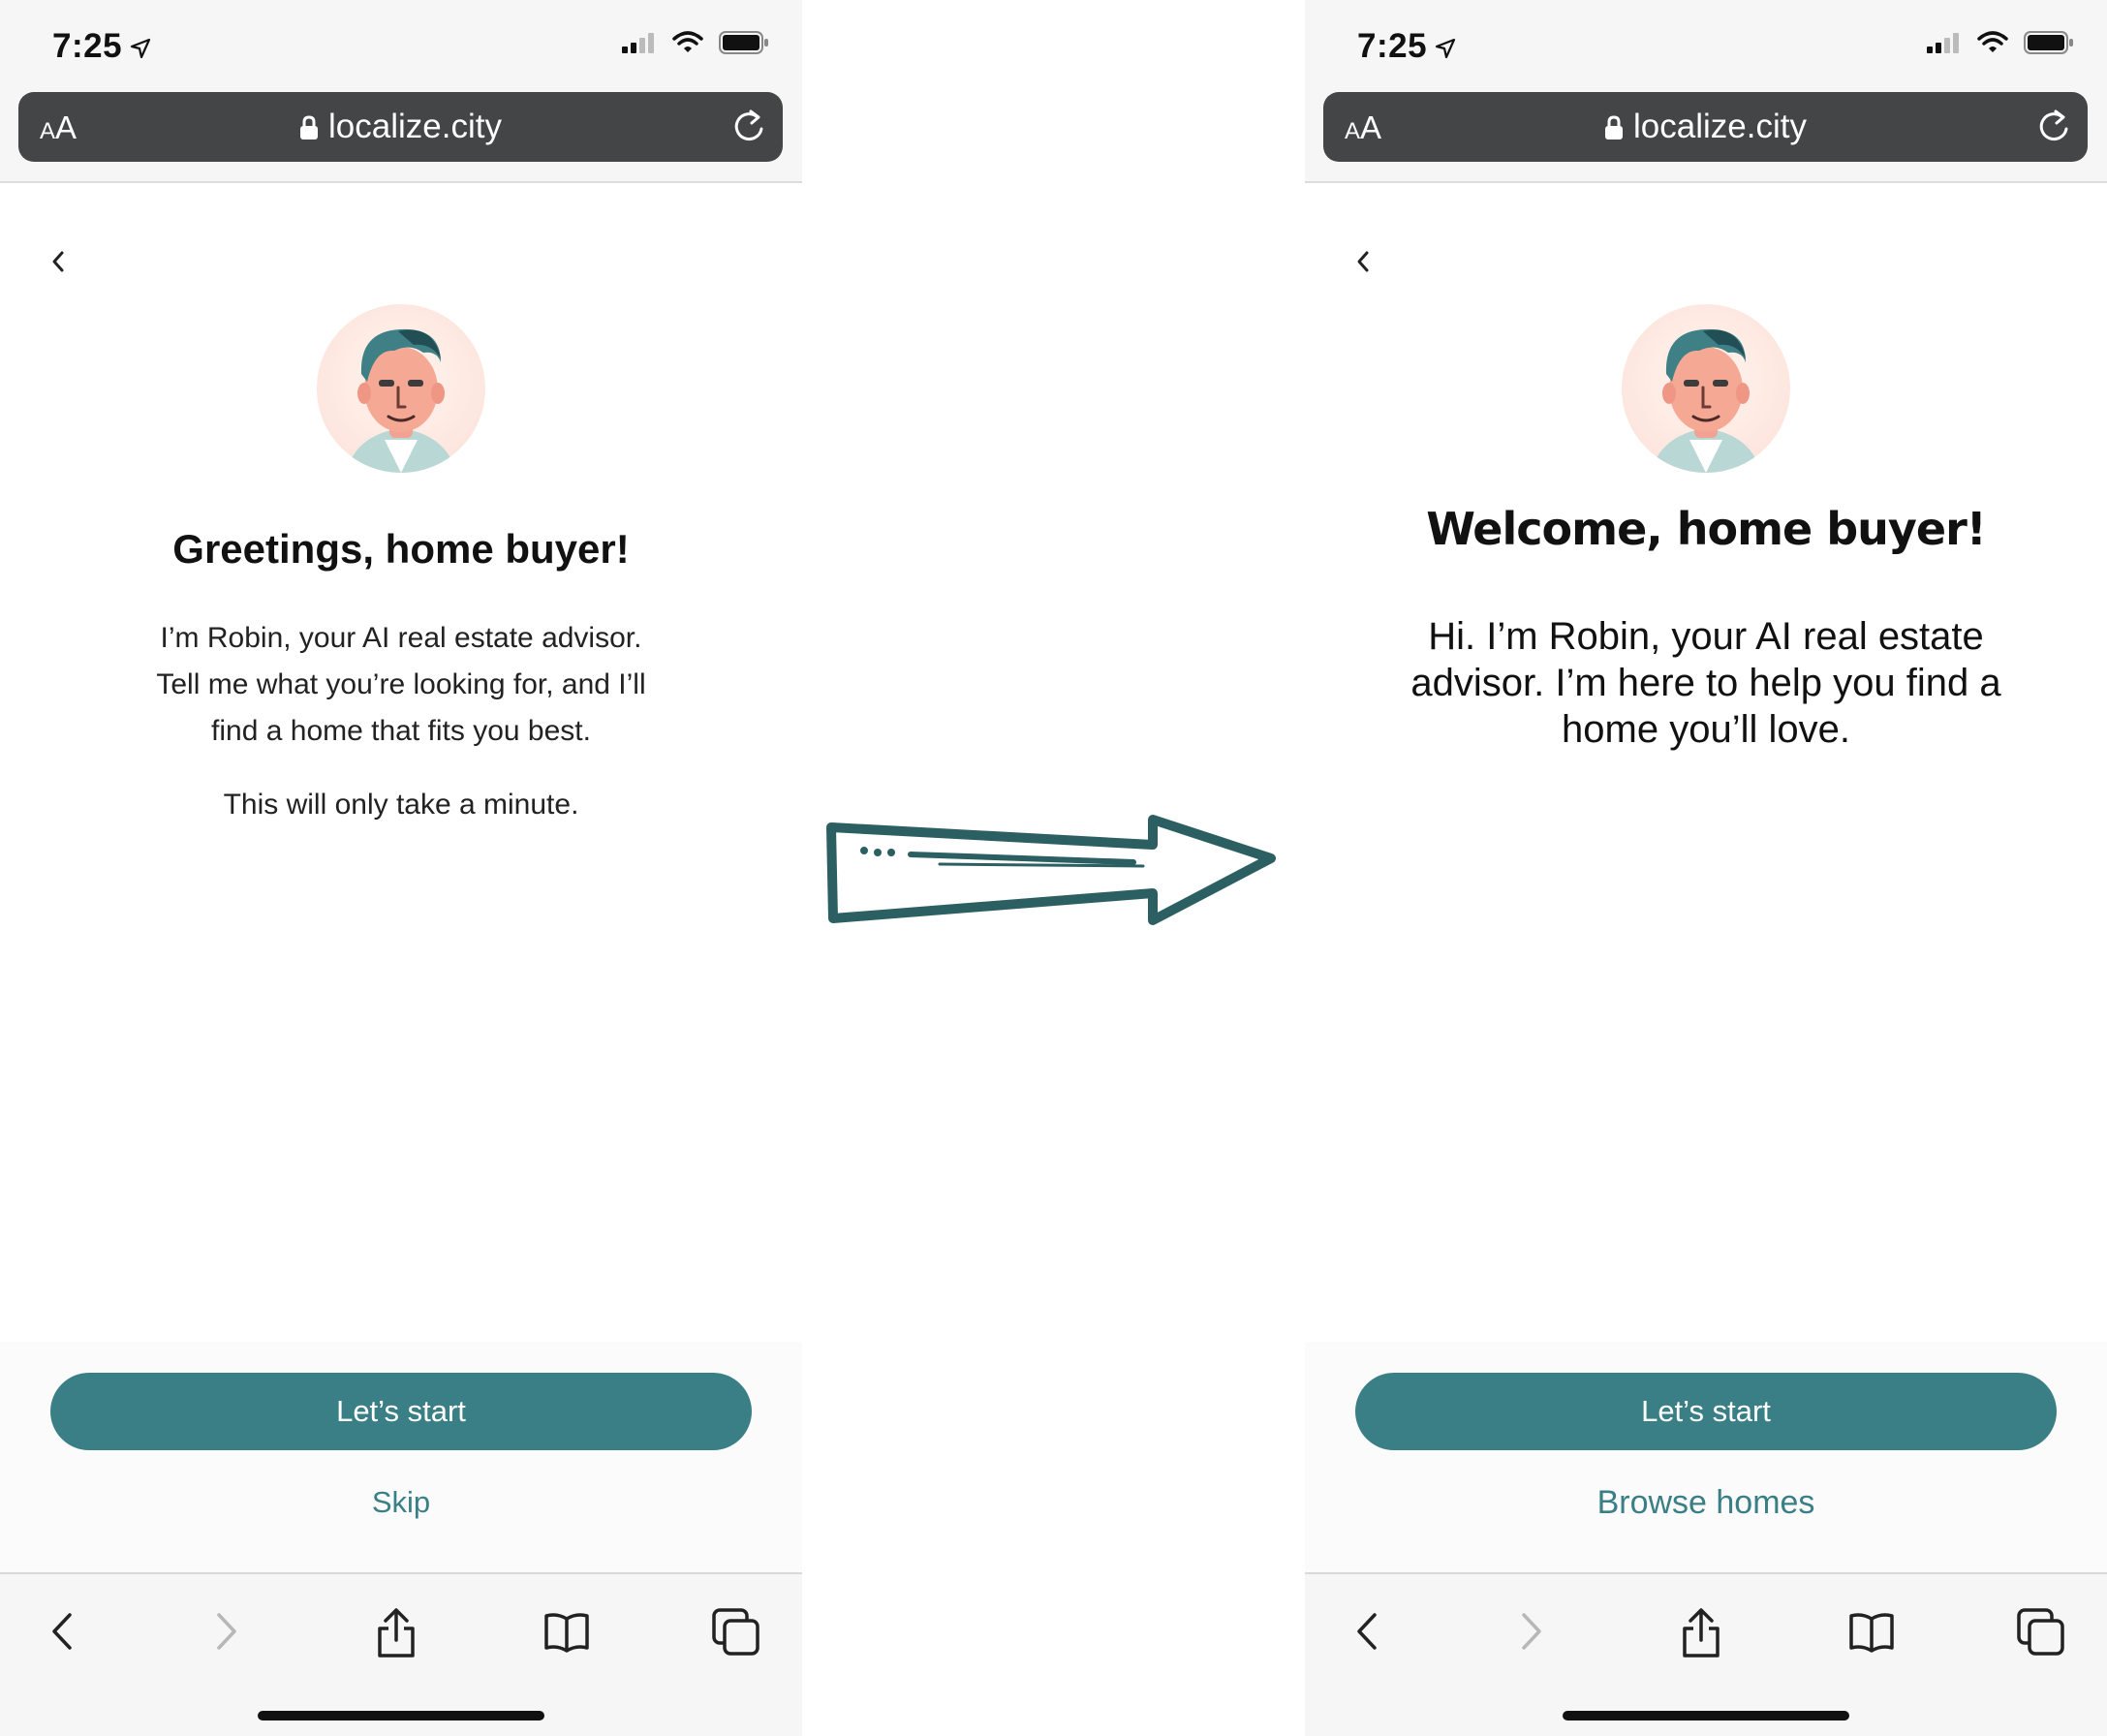 The height and width of the screenshot is (1736, 2107). I want to click on page-title: Greetings, home buyer!, so click(401, 549).